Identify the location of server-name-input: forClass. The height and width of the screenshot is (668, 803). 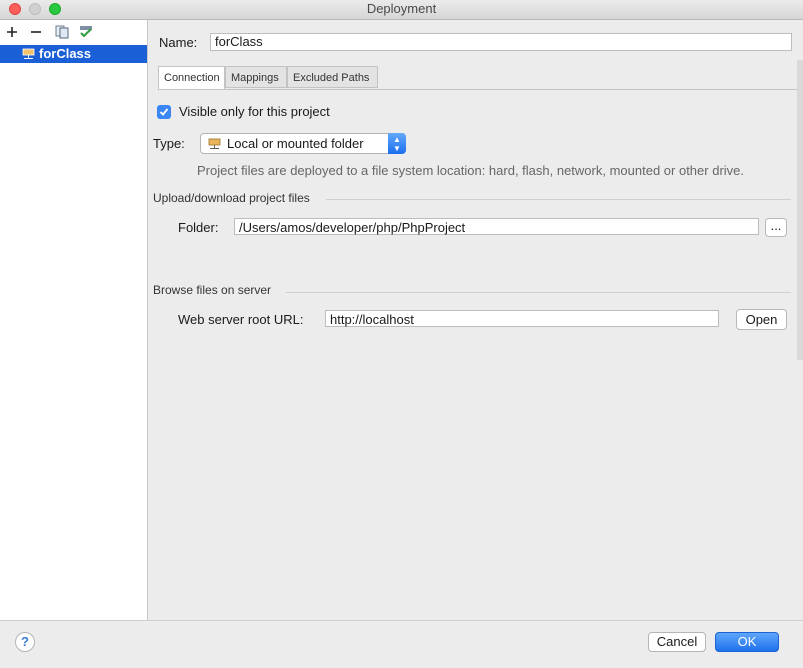
(501, 42).